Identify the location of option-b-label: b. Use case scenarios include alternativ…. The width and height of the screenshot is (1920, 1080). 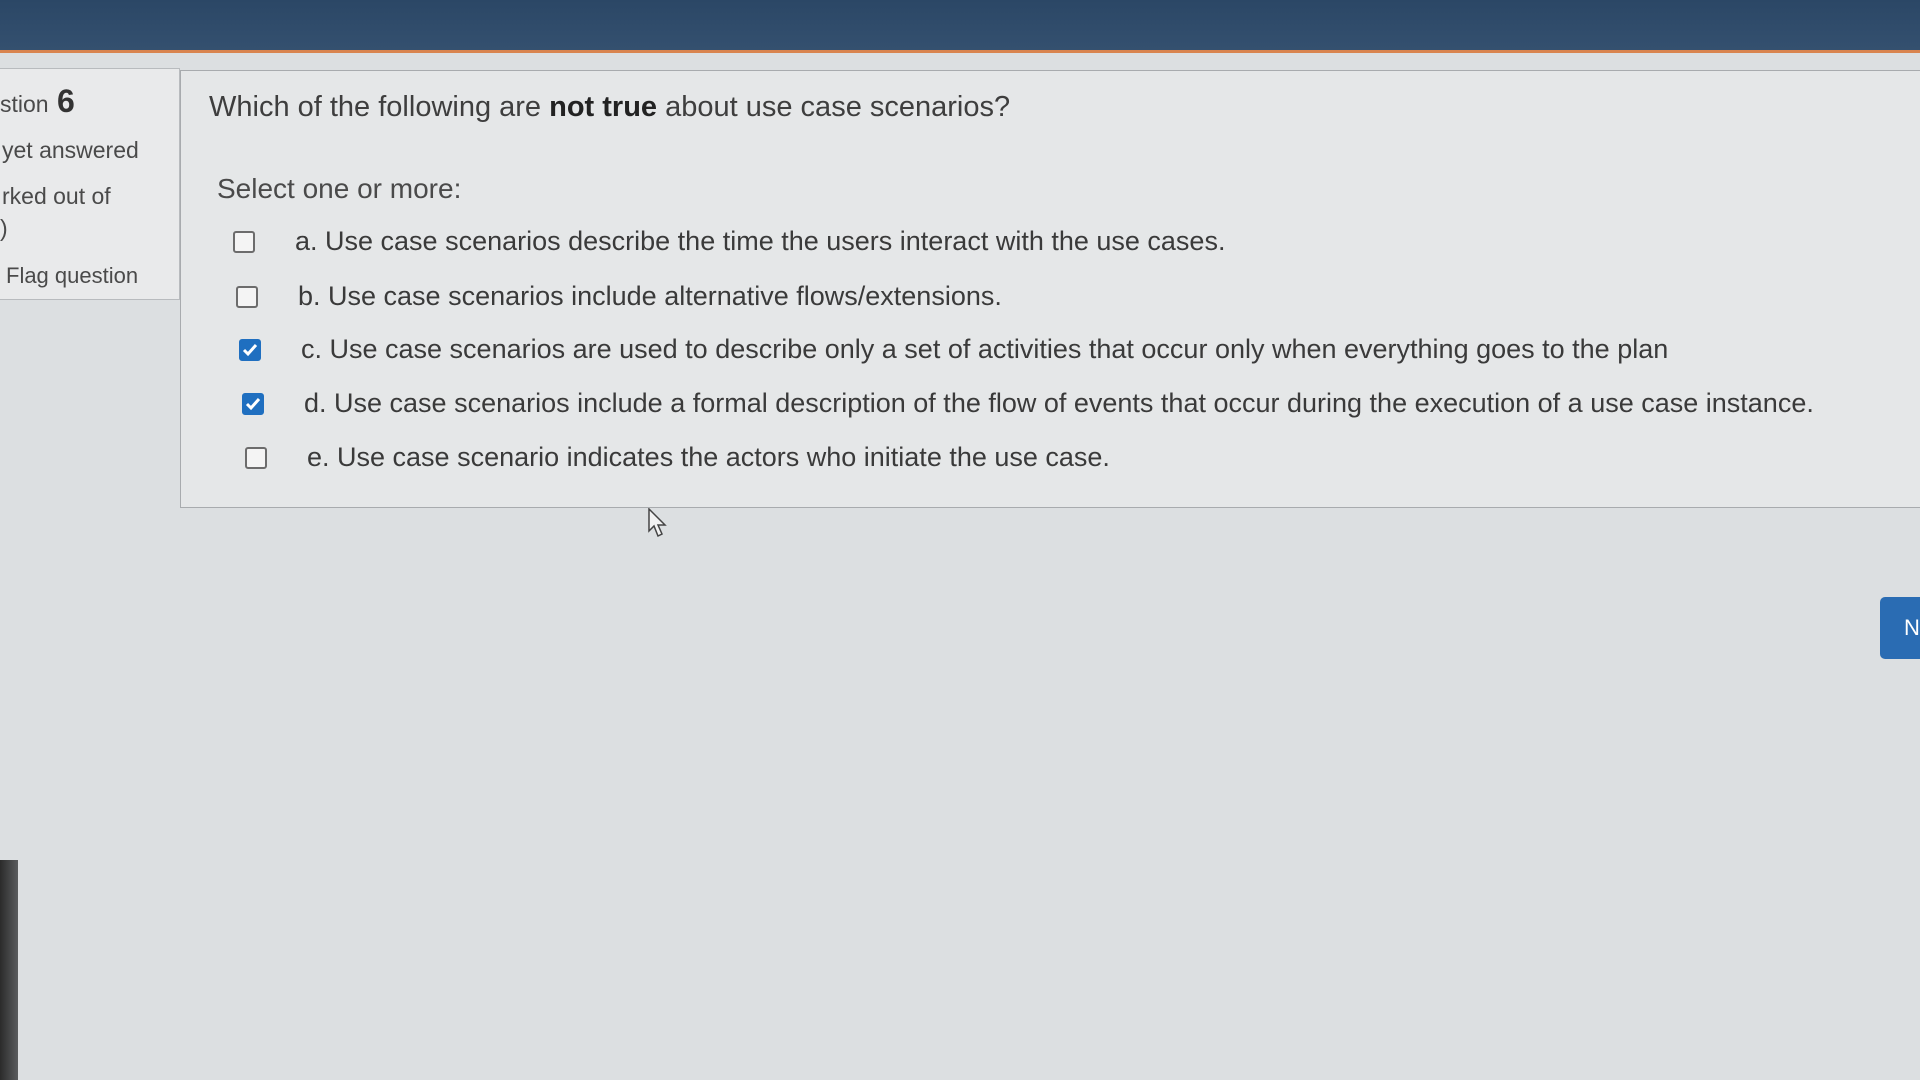
(650, 296).